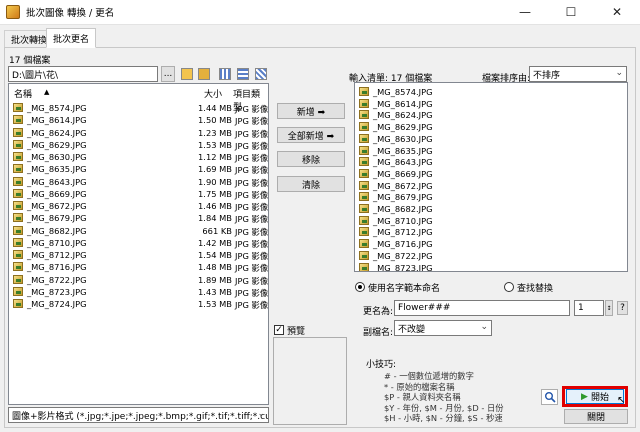  I want to click on source-file-row: _MG_8716.JPG 1.48 MB JPG 影像, so click(138, 267).